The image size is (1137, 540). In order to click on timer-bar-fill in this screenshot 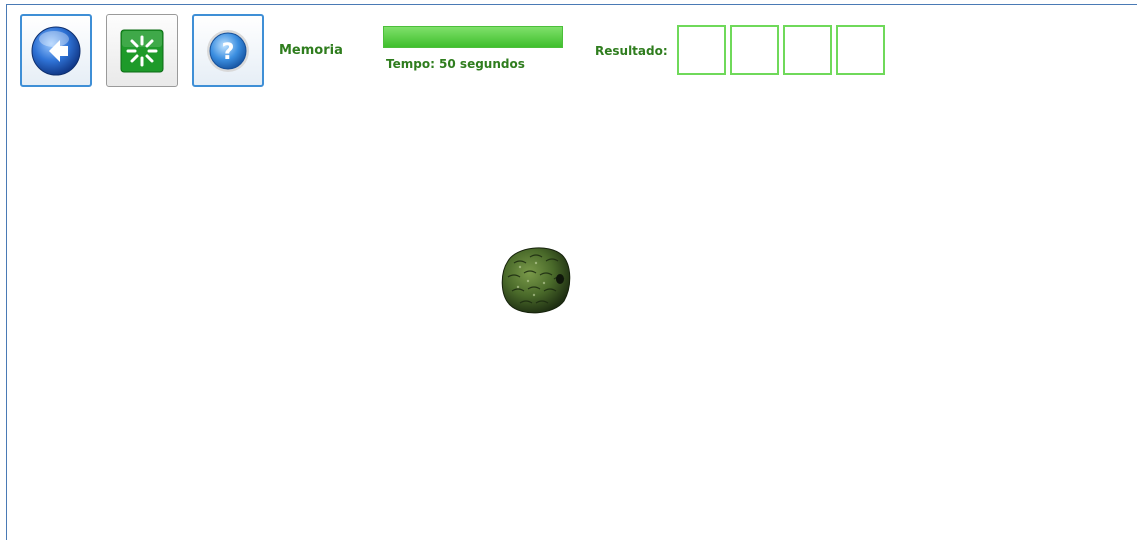, I will do `click(473, 37)`.